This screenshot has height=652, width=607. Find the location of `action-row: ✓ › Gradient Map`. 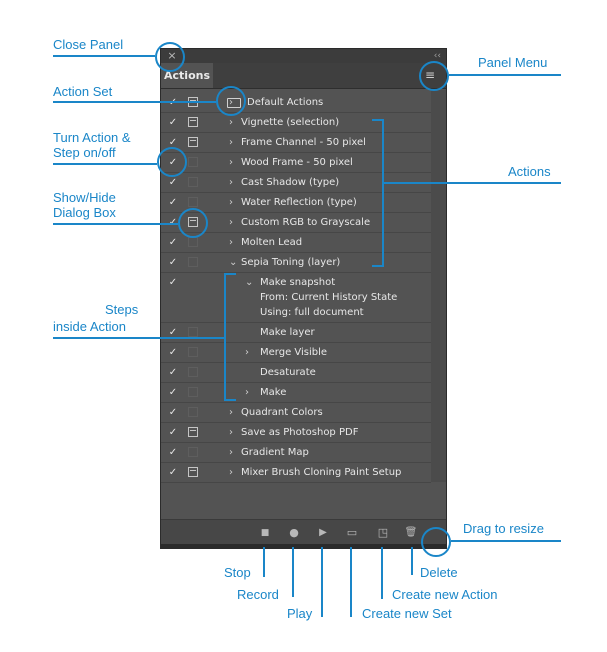

action-row: ✓ › Gradient Map is located at coordinates (296, 453).